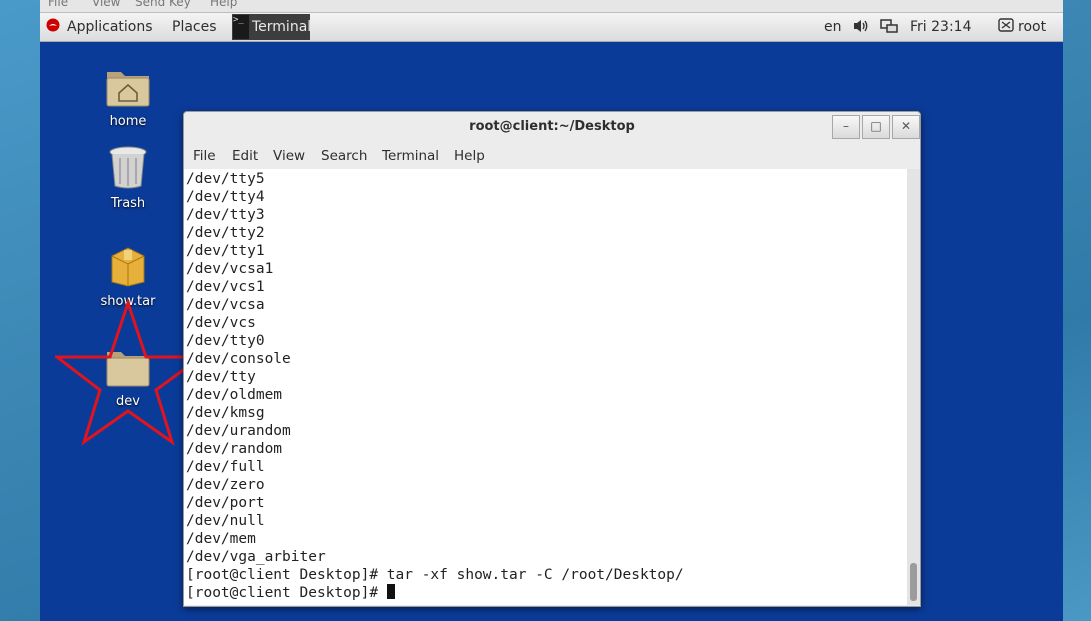 The height and width of the screenshot is (621, 1091). Describe the element at coordinates (861, 28) in the screenshot. I see `volume-icon` at that location.